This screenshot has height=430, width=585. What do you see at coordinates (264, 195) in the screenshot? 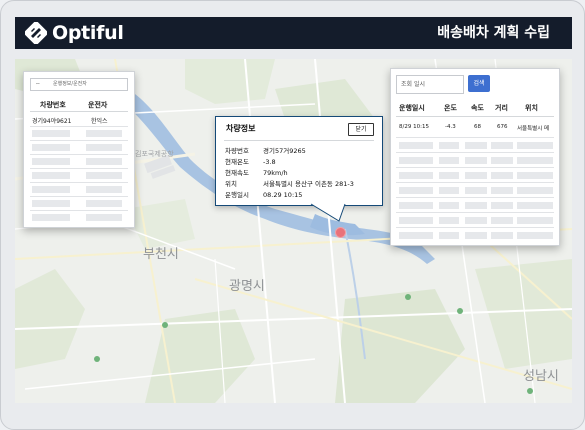
I see `popup-field-time: 운행일시 08.29 10:15` at bounding box center [264, 195].